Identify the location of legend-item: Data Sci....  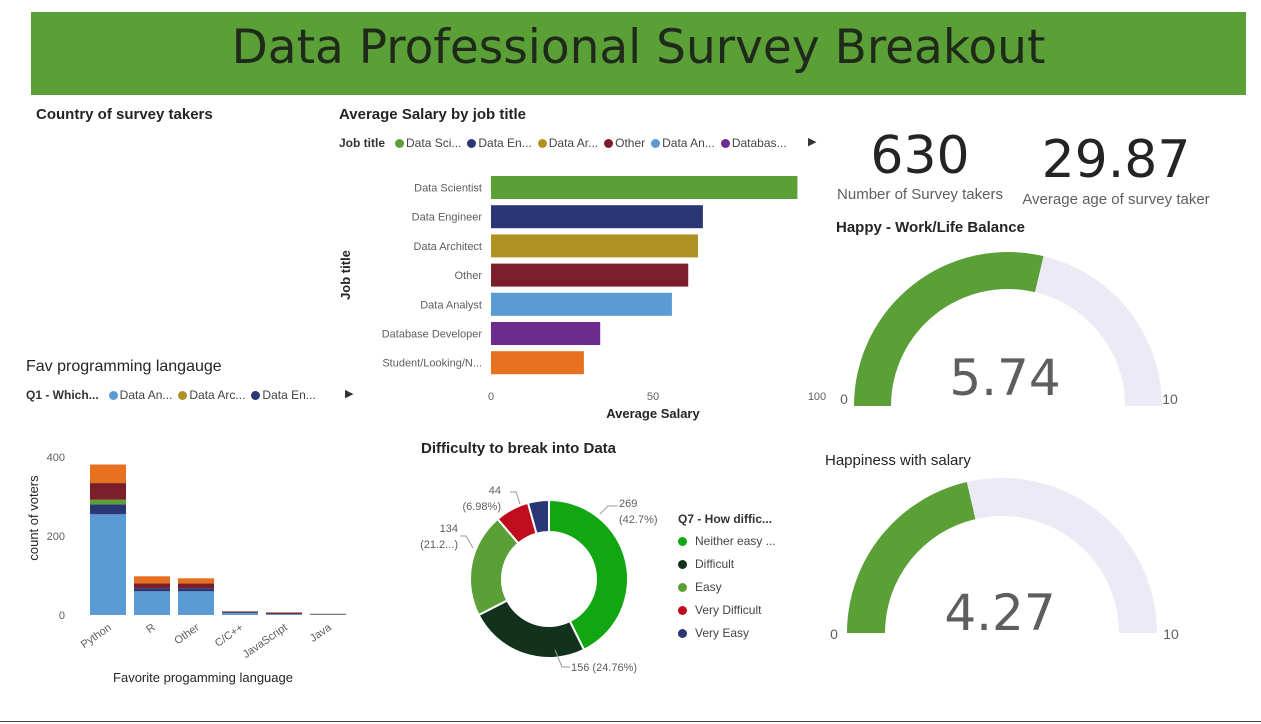
(428, 143).